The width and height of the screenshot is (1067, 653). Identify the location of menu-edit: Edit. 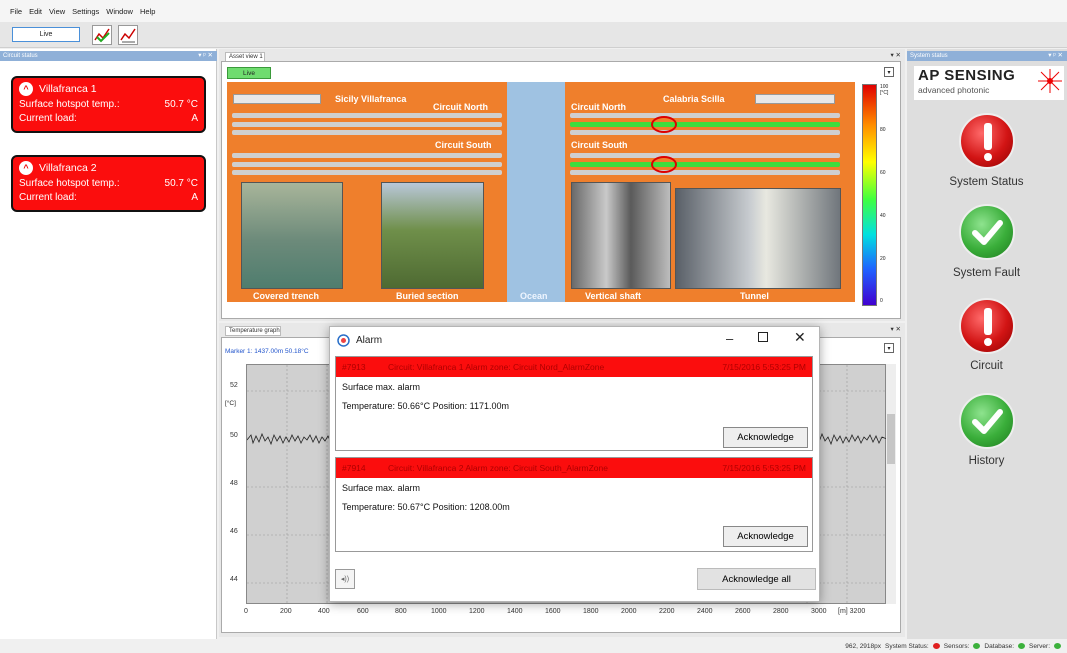
(35, 11).